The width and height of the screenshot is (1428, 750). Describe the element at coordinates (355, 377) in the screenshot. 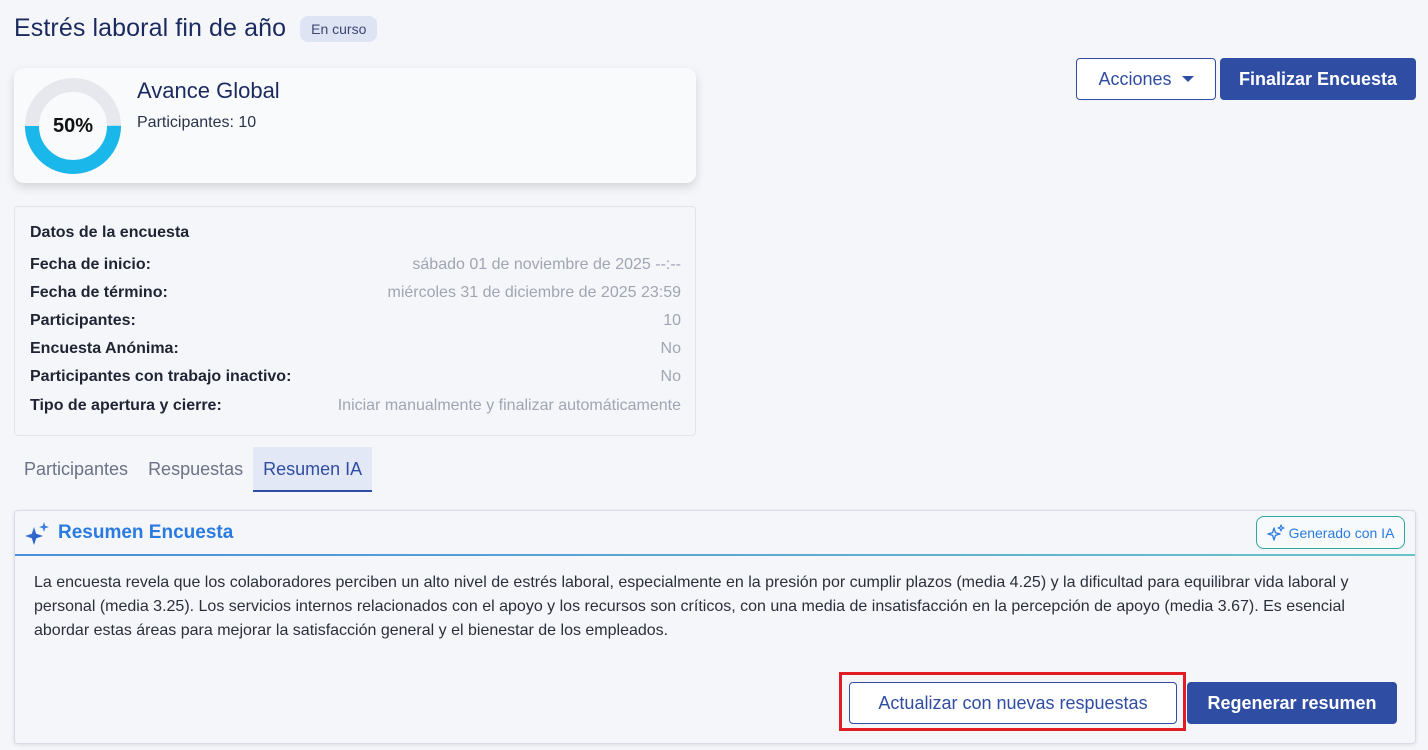

I see `data-row-inactive: Participantes con trabajo inactivo: No` at that location.